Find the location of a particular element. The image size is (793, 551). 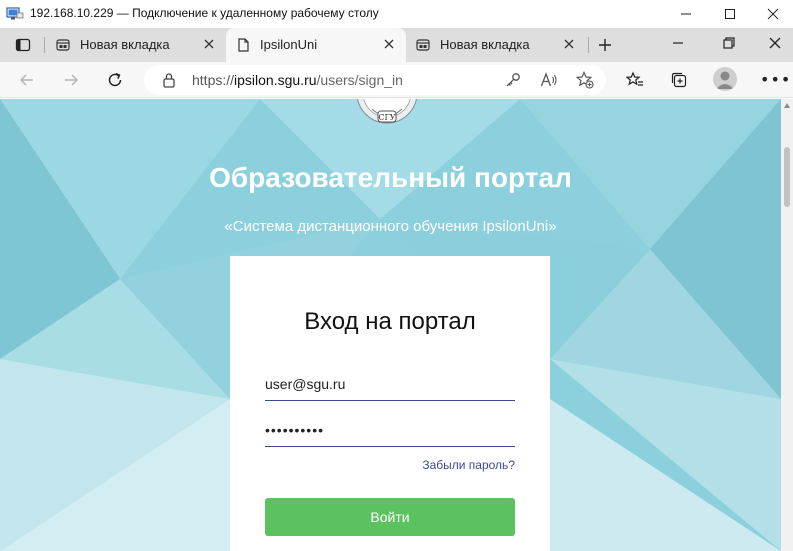

tab-actions-button is located at coordinates (23, 45).